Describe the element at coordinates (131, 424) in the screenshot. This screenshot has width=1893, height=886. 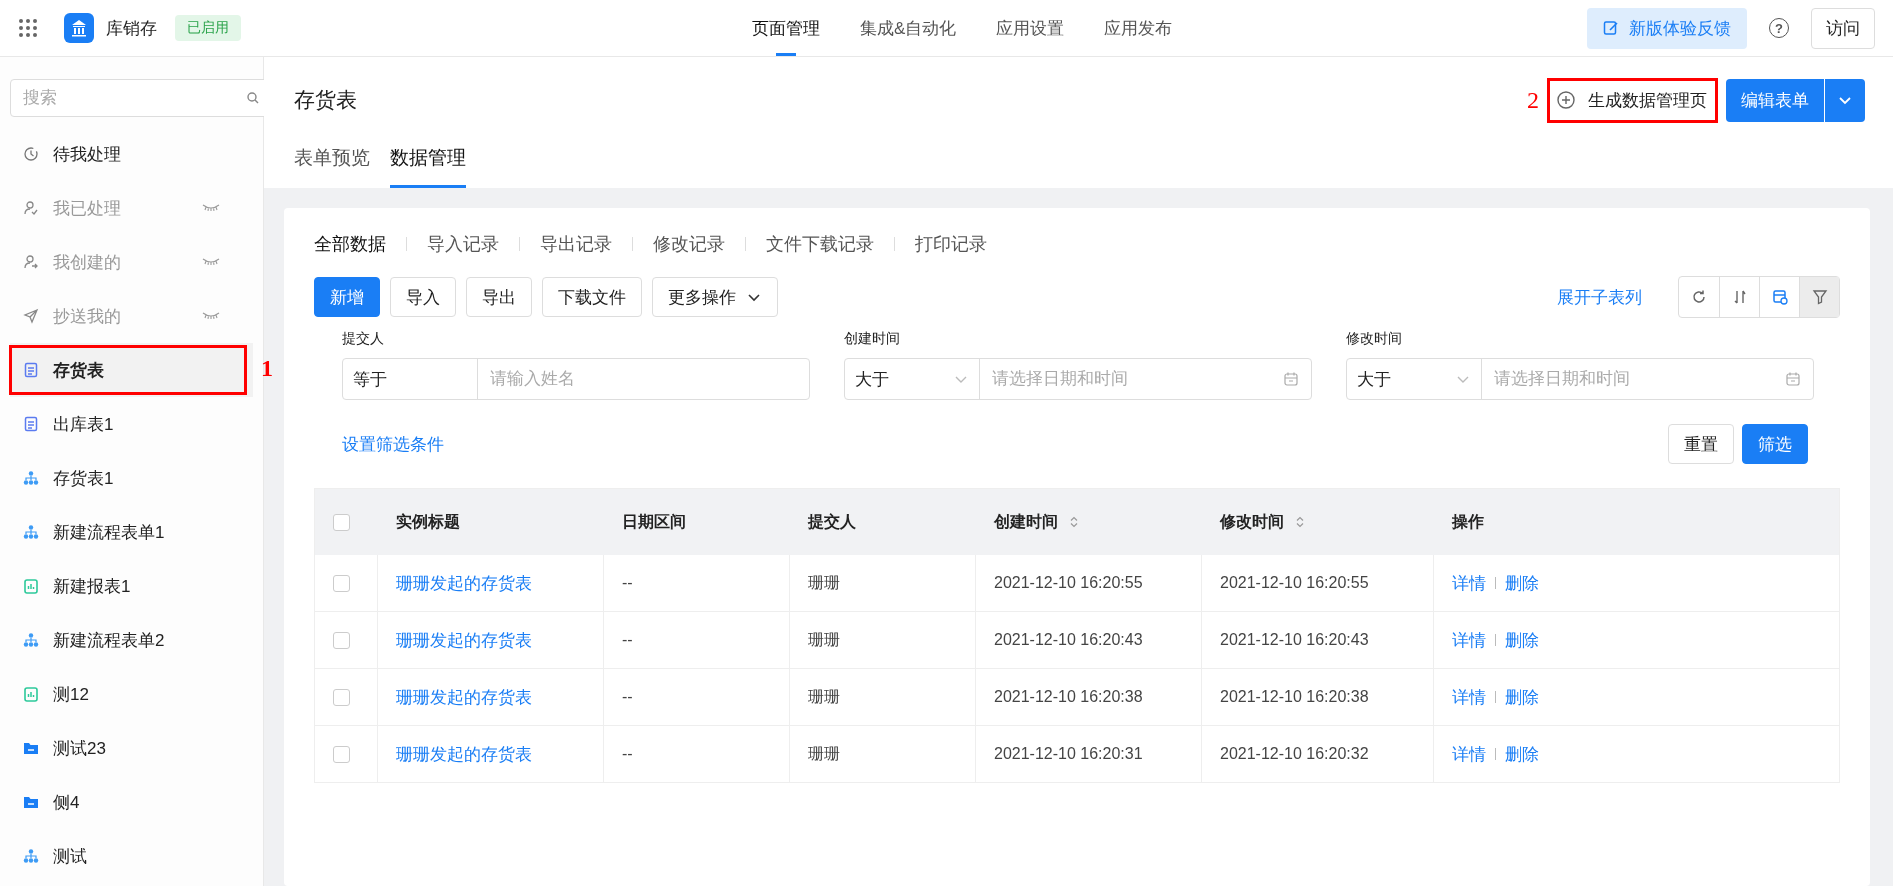
I see `sidebar-item: 出库表1` at that location.